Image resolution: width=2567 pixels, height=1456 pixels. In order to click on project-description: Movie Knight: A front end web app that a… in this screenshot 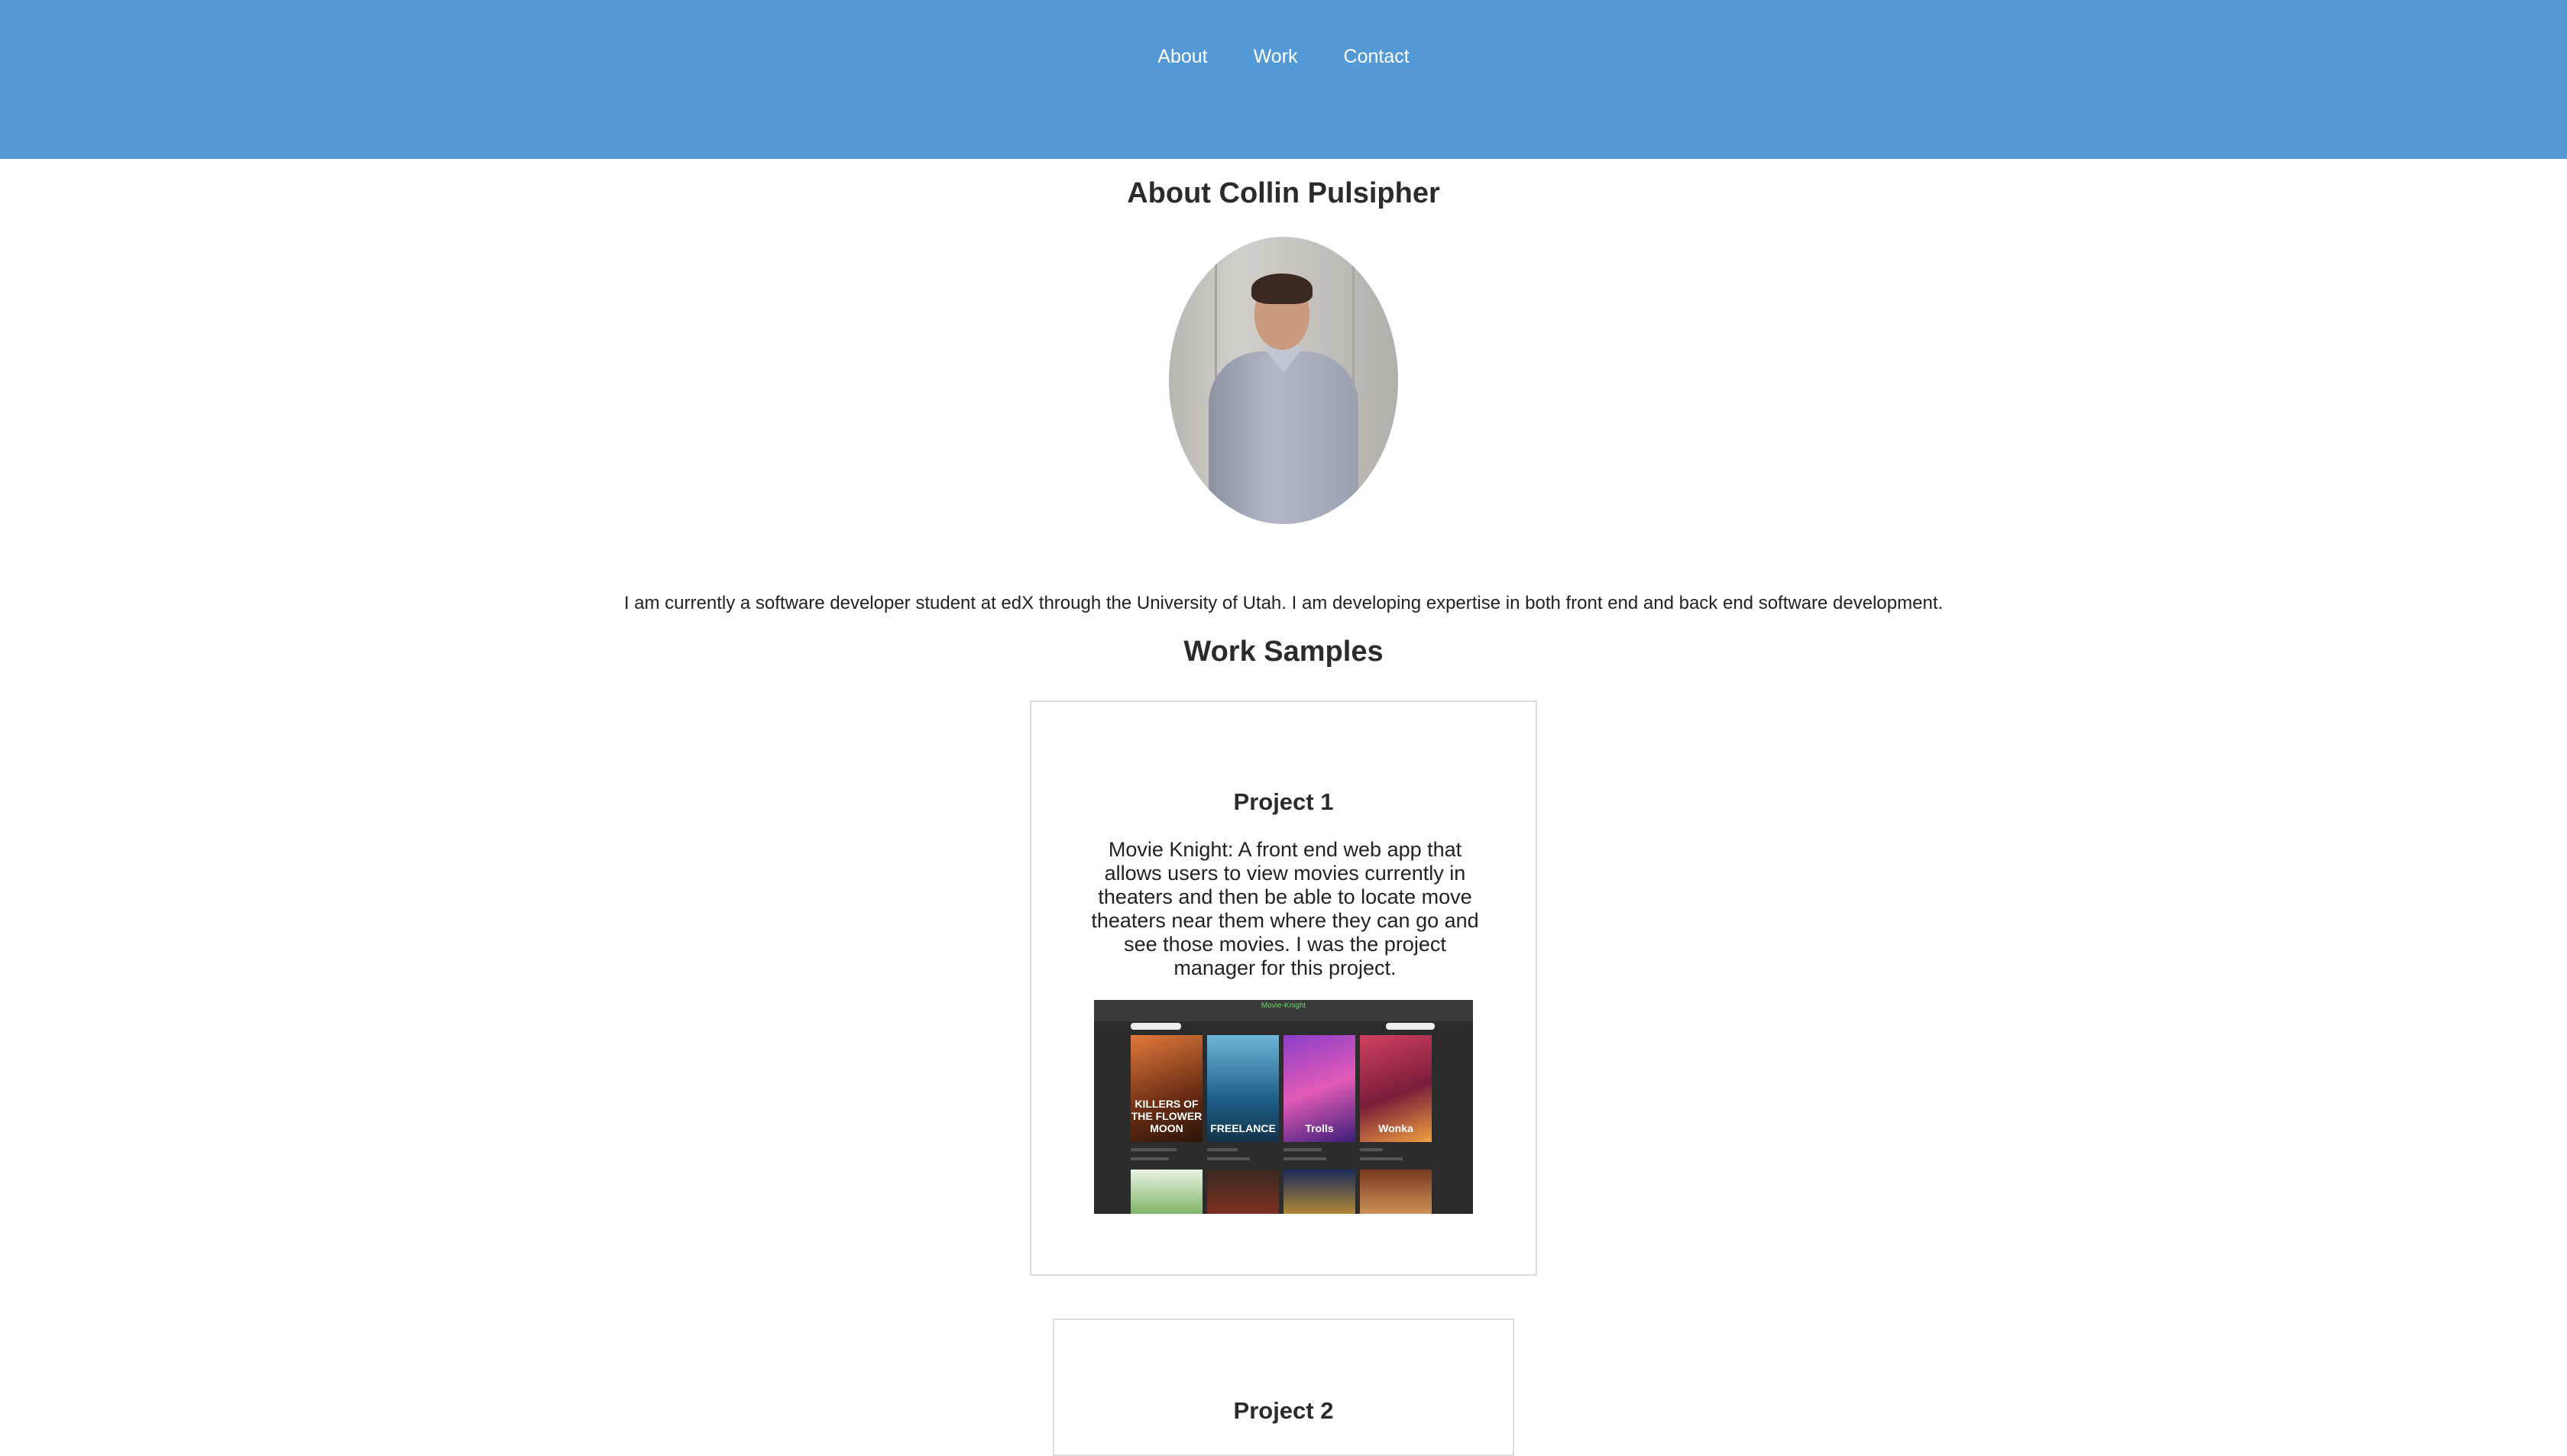, I will do `click(1285, 908)`.